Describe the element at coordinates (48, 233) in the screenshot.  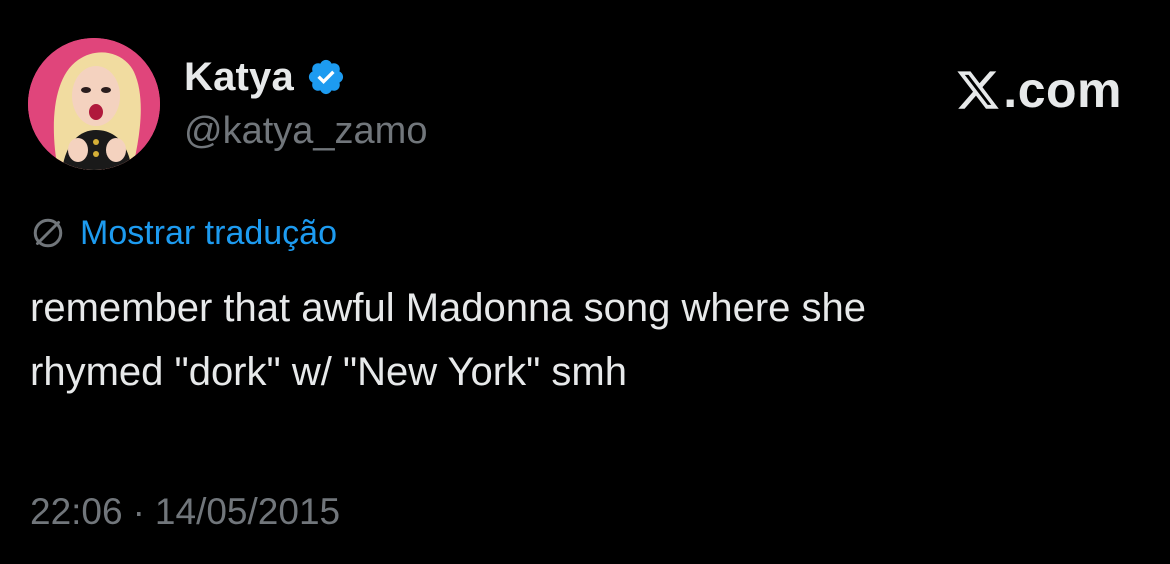
I see `translate-globe-icon` at that location.